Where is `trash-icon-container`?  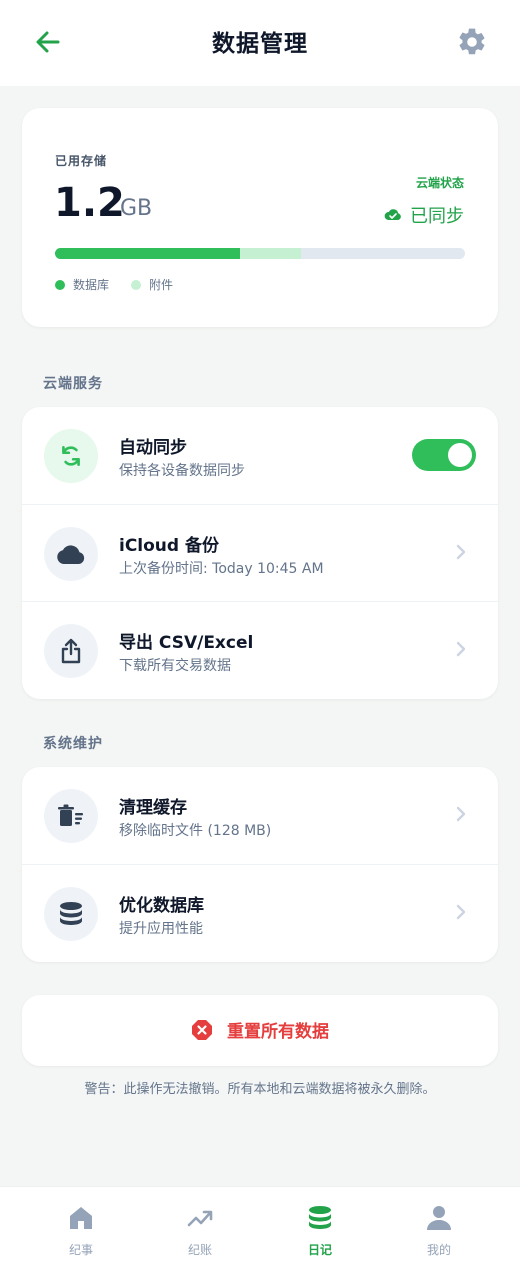 trash-icon-container is located at coordinates (71, 816).